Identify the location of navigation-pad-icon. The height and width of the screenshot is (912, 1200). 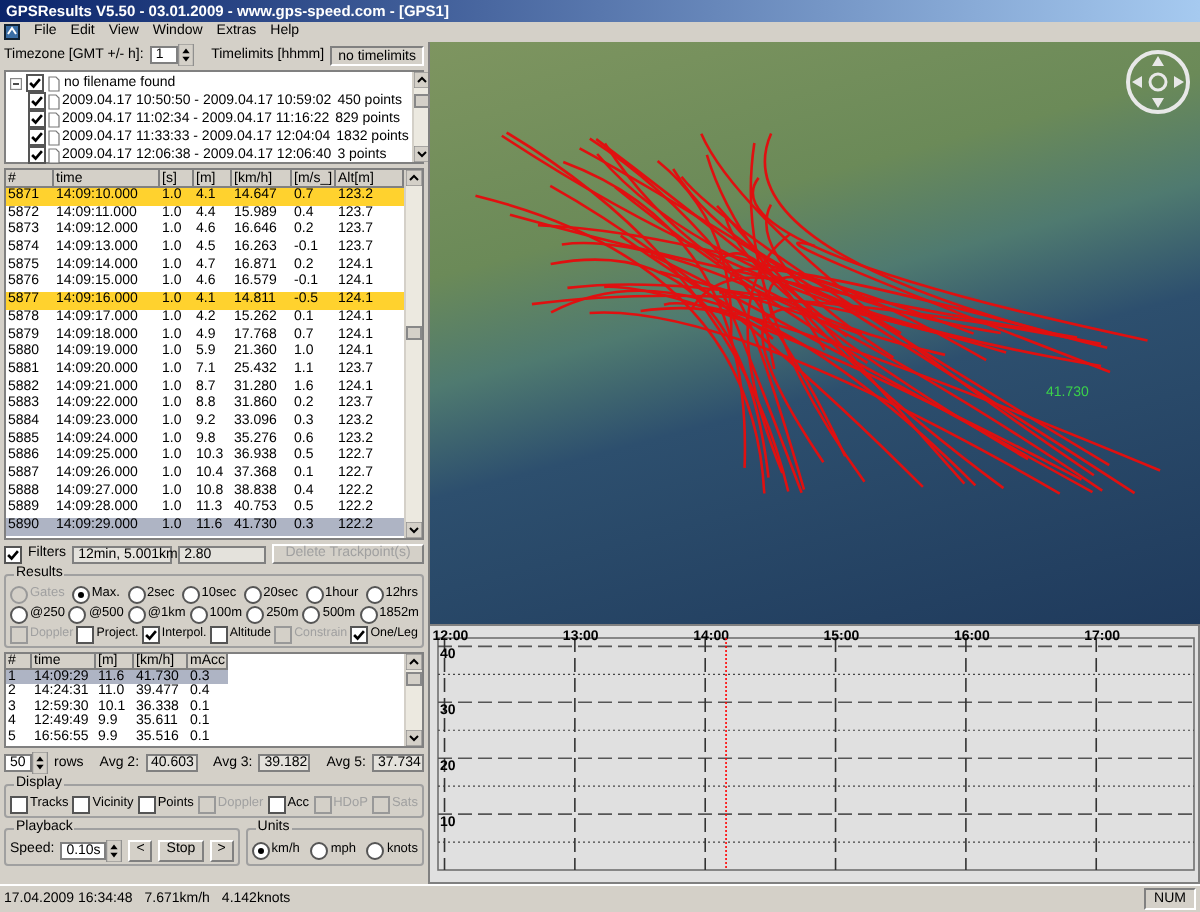
(1158, 82).